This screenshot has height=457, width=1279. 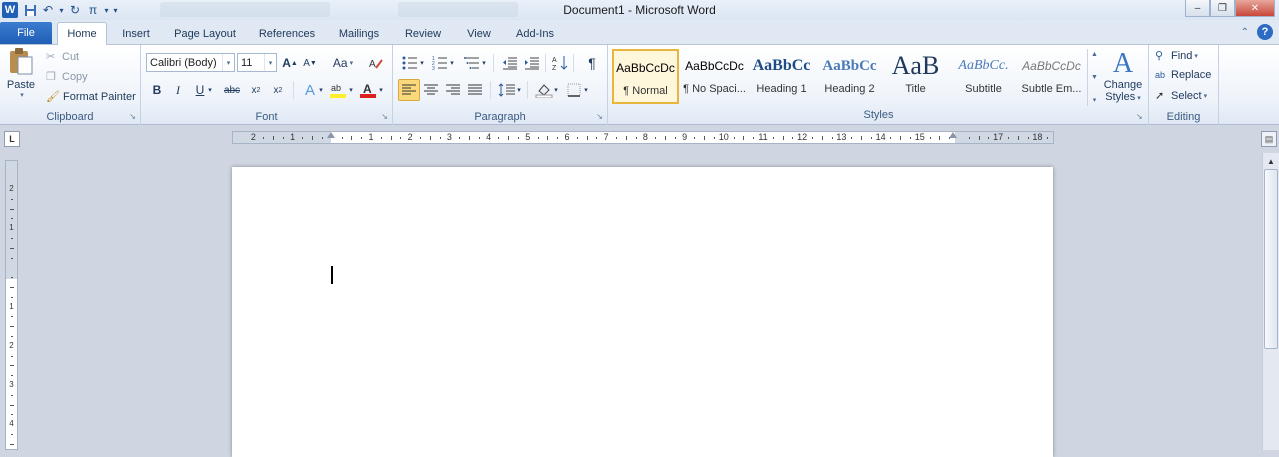 What do you see at coordinates (1037, 137) in the screenshot?
I see `ruler-number: 18` at bounding box center [1037, 137].